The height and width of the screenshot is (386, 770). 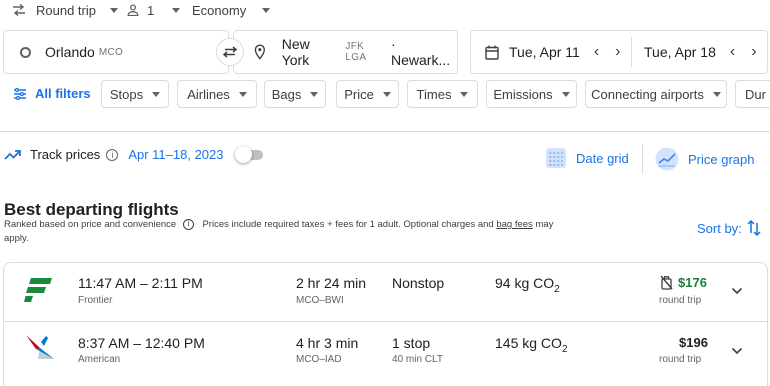 I want to click on origin-circle-icon, so click(x=25, y=52).